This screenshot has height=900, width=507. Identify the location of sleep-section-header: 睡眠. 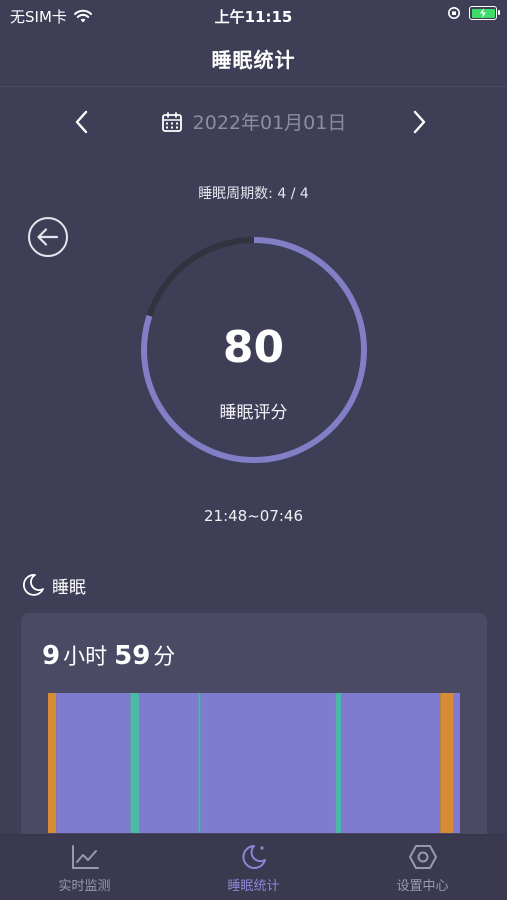
(53, 585).